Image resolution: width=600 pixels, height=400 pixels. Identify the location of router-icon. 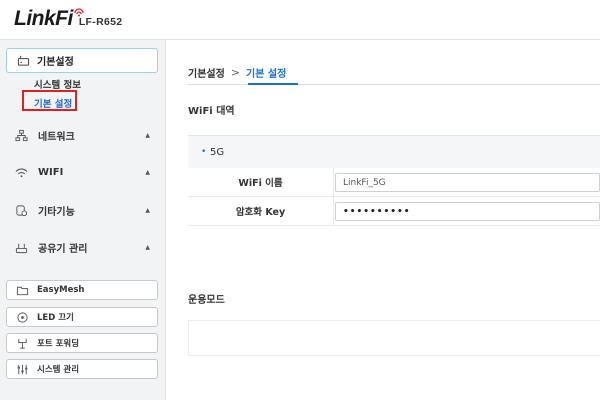
(23, 61).